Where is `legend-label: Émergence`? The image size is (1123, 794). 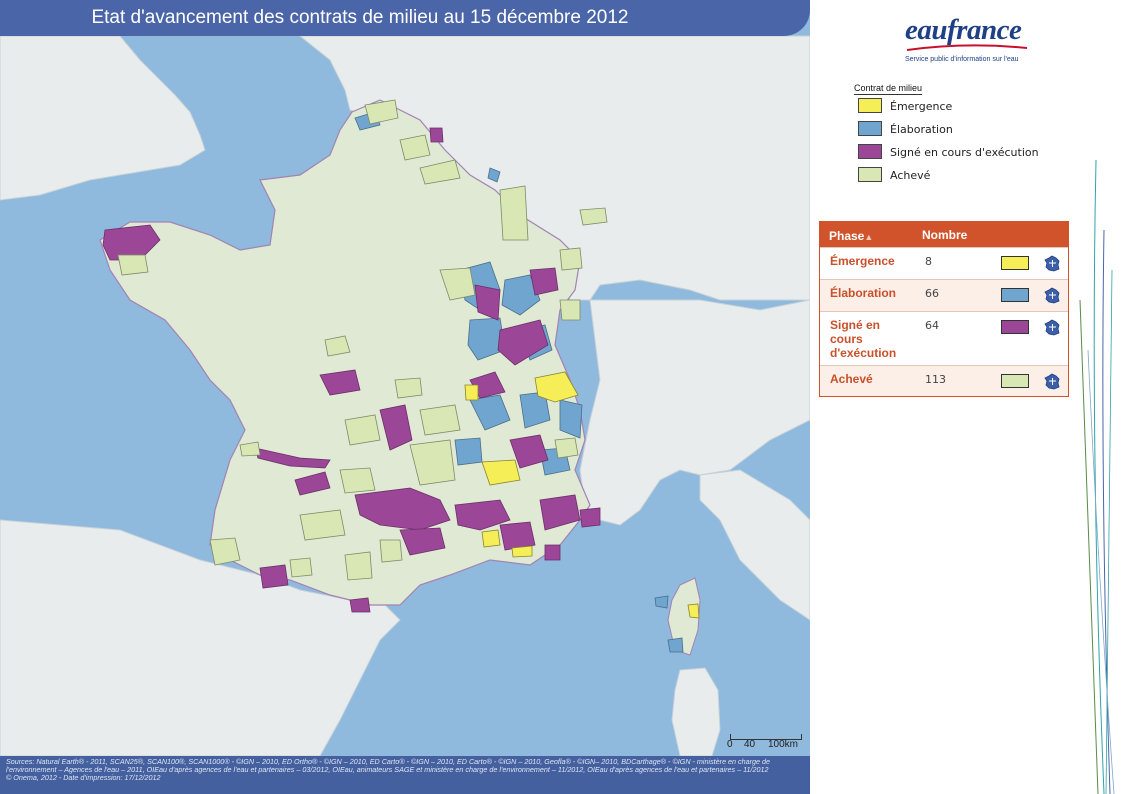
legend-label: Émergence is located at coordinates (921, 106).